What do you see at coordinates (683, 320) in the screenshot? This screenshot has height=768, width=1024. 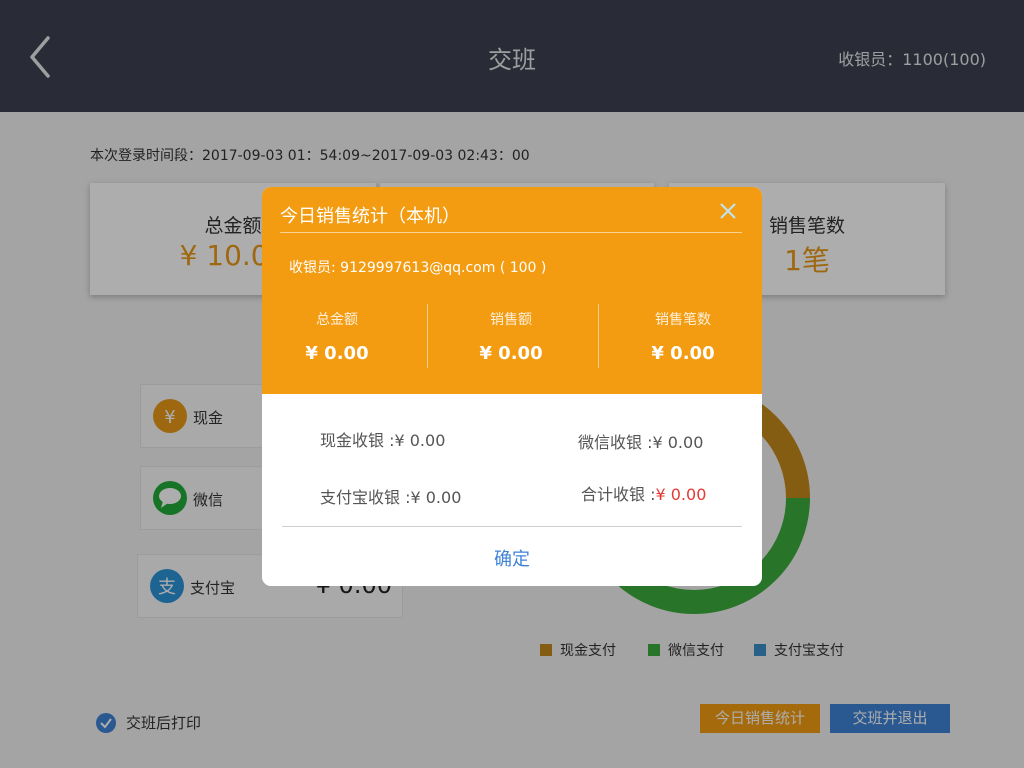 I see `stat-sales-count-label: 销售笔数` at bounding box center [683, 320].